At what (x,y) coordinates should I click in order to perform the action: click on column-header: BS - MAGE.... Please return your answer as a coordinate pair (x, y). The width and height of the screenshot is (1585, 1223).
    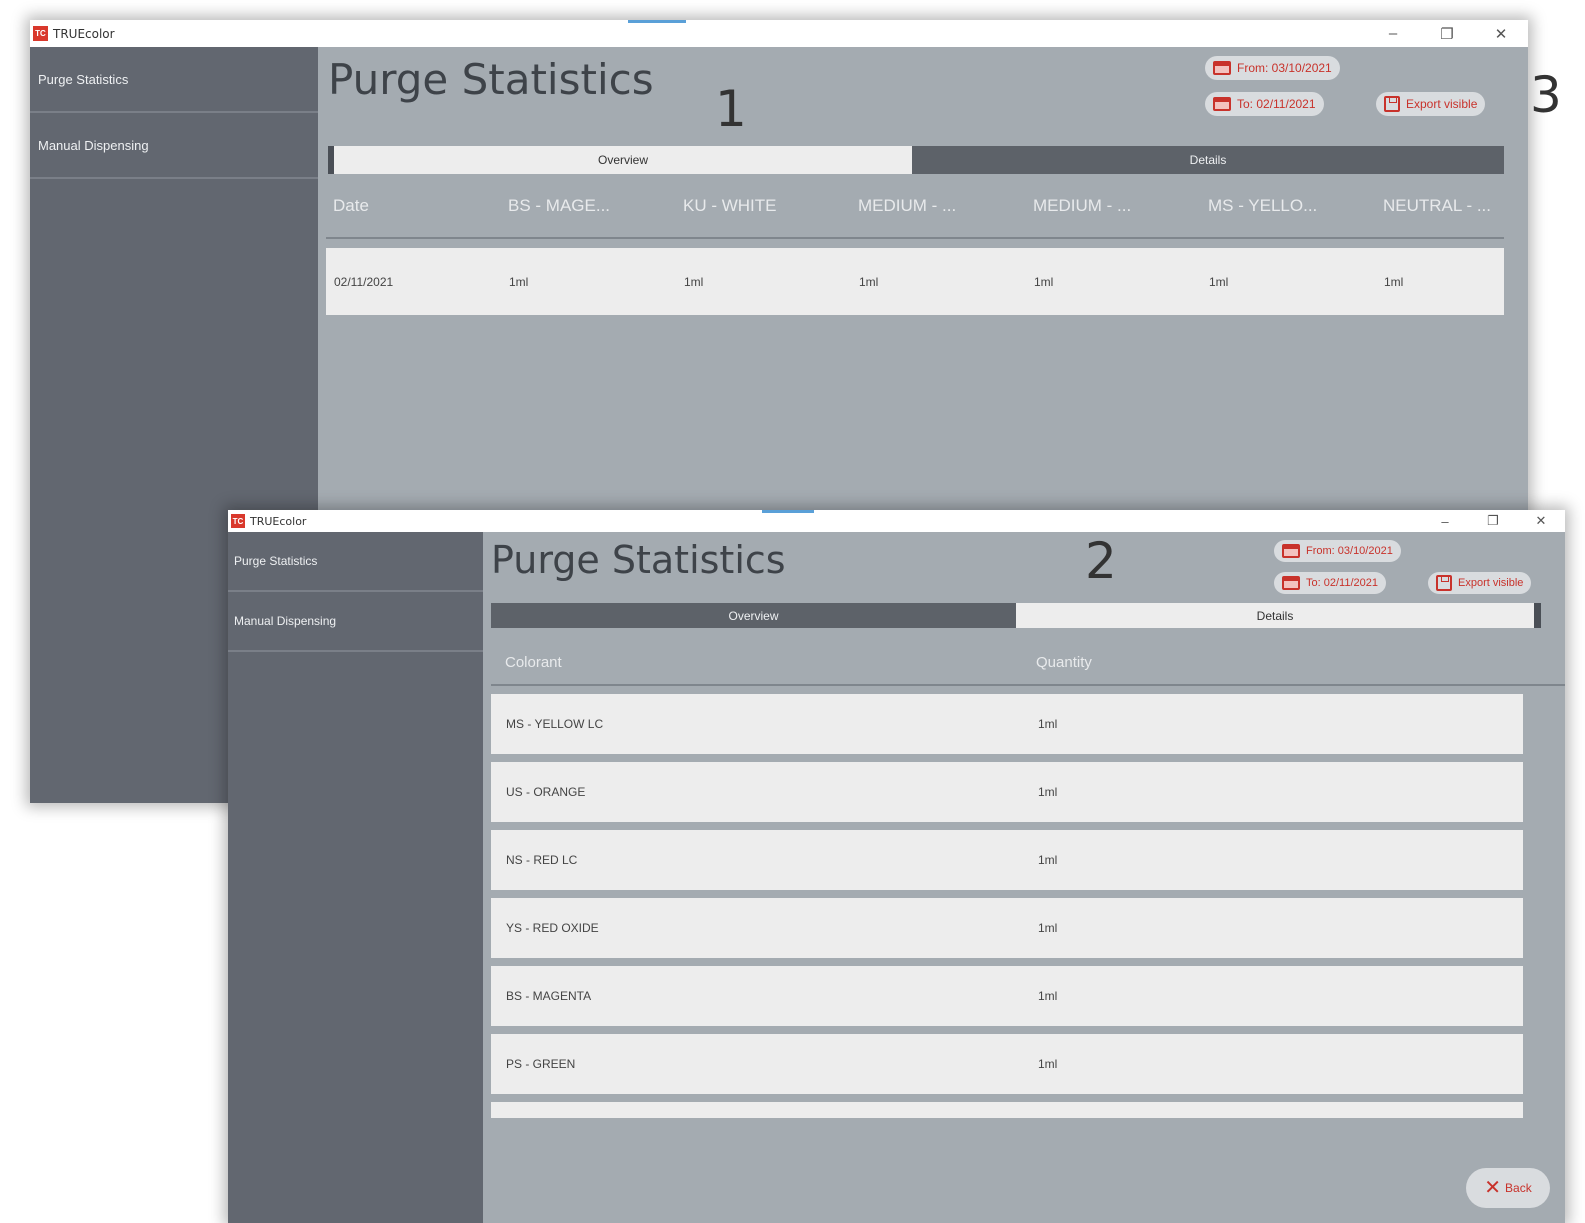
    Looking at the image, I should click on (559, 206).